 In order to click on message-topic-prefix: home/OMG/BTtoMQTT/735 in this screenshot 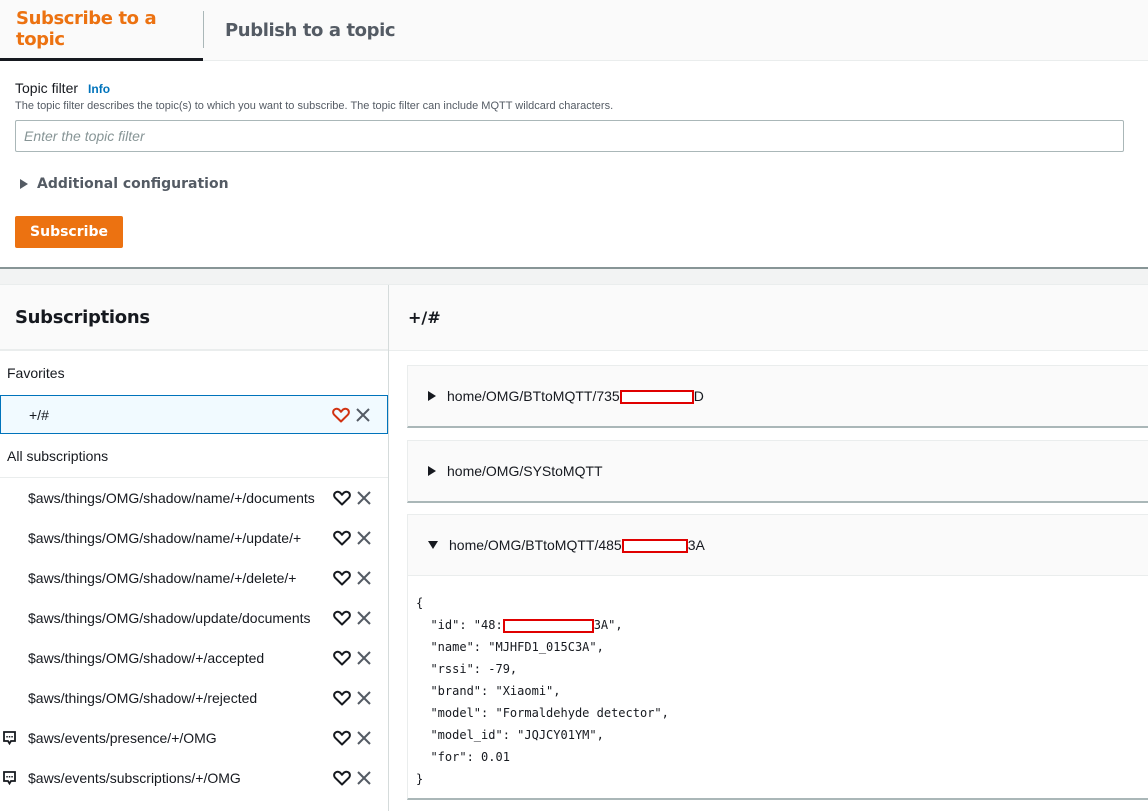, I will do `click(533, 395)`.